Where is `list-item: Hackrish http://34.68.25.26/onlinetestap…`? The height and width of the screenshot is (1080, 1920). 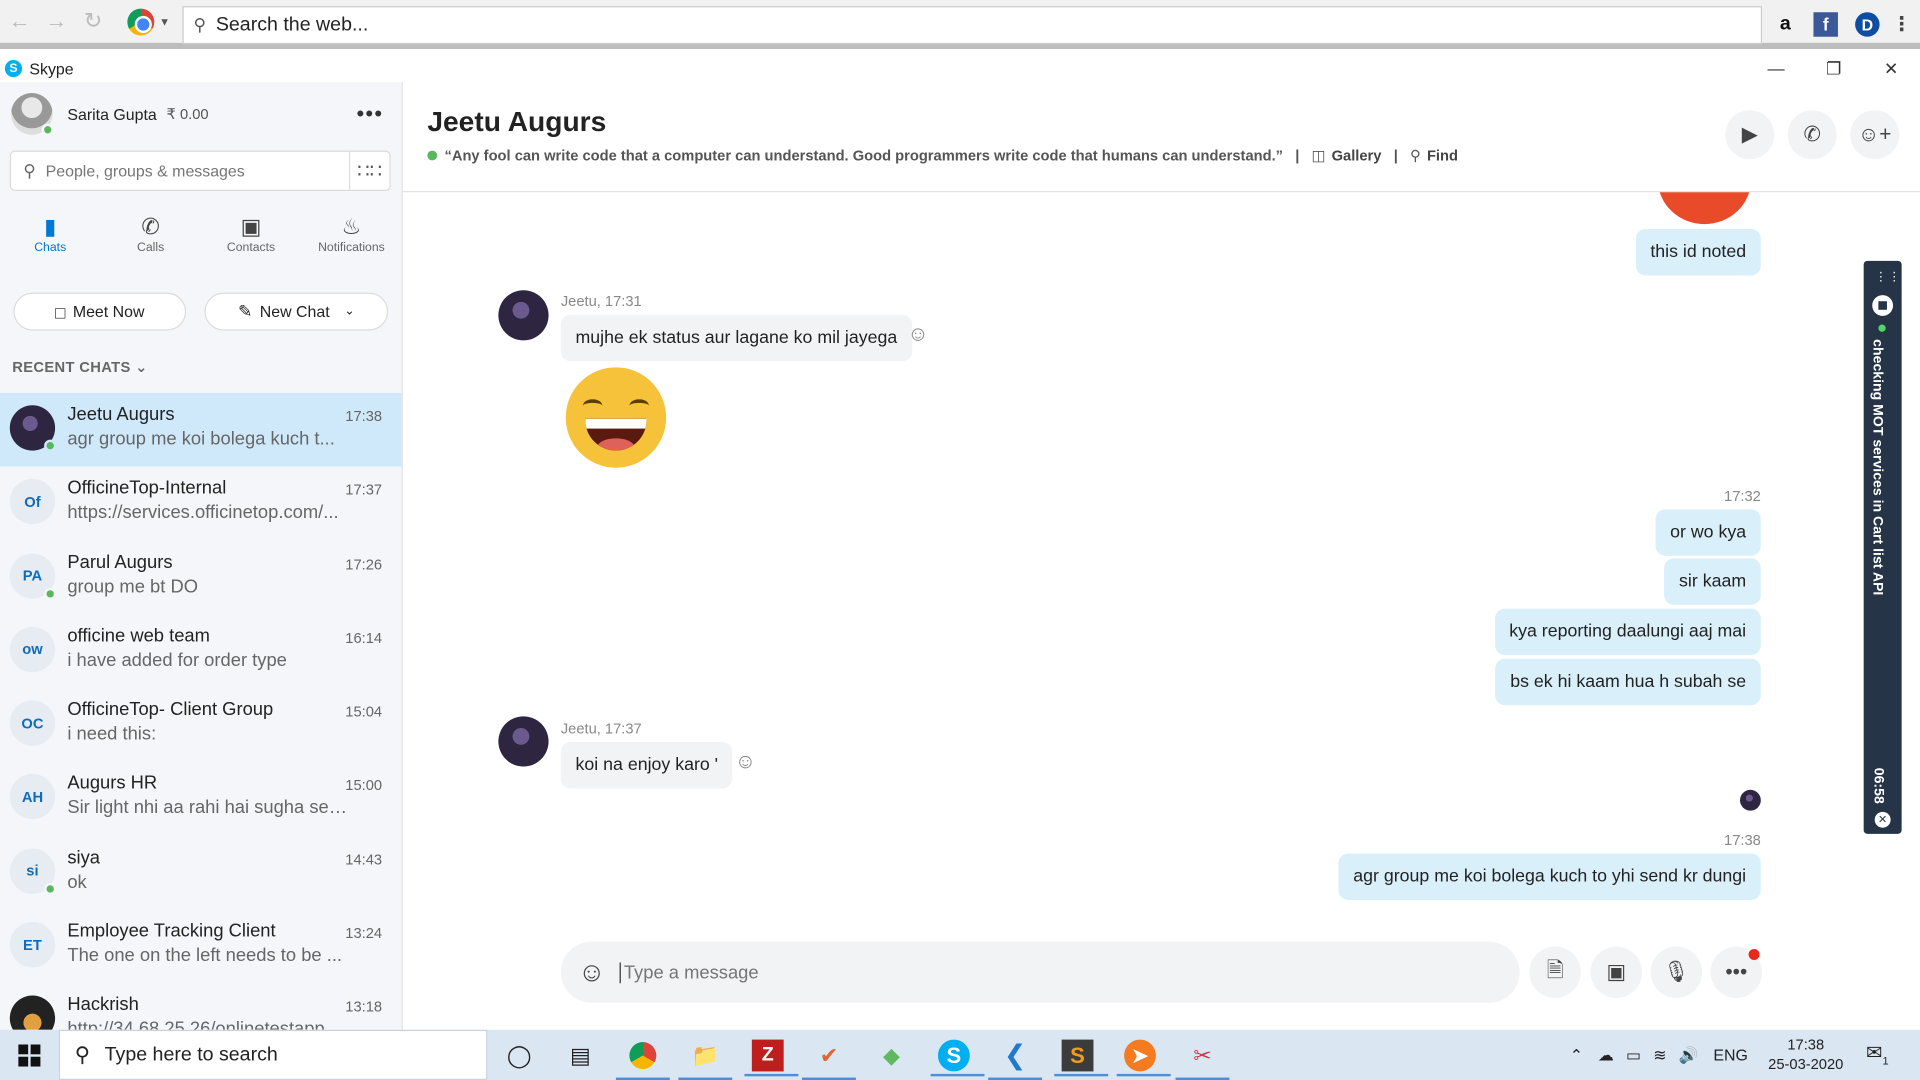
list-item: Hackrish http://34.68.25.26/onlinetestap… is located at coordinates (201, 1007).